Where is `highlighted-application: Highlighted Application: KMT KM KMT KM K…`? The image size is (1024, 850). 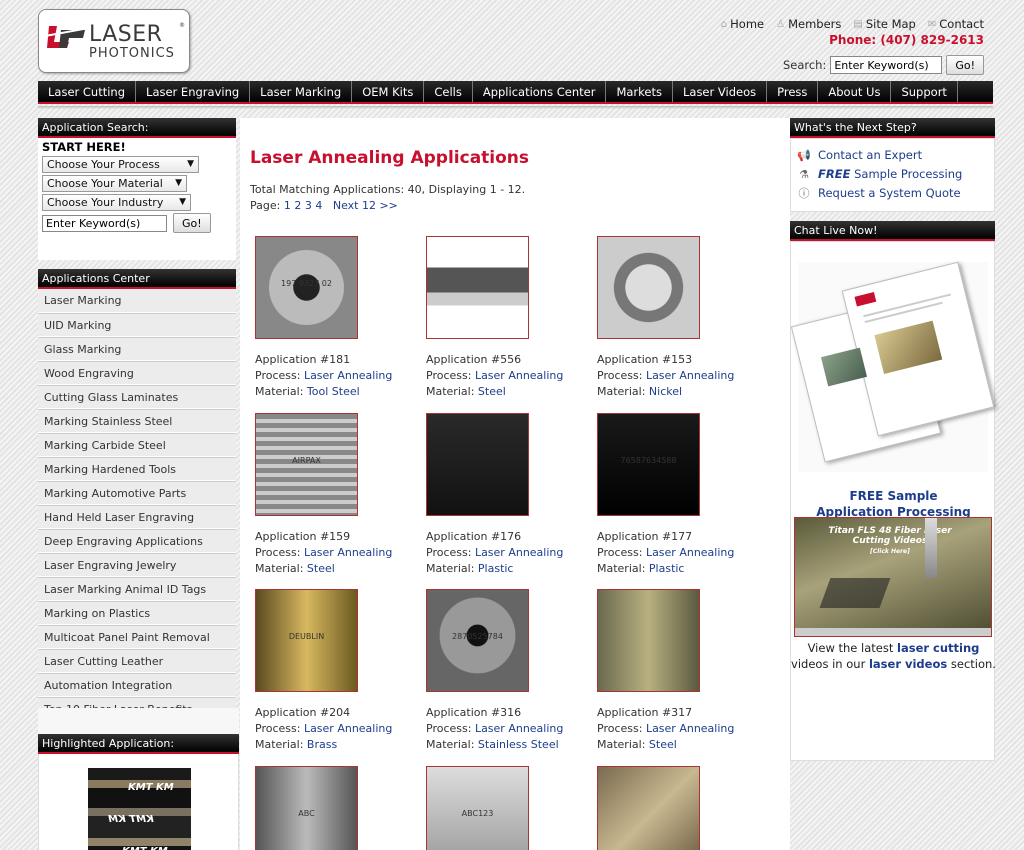
highlighted-application: Highlighted Application: KMT KM KMT KM K… is located at coordinates (138, 792).